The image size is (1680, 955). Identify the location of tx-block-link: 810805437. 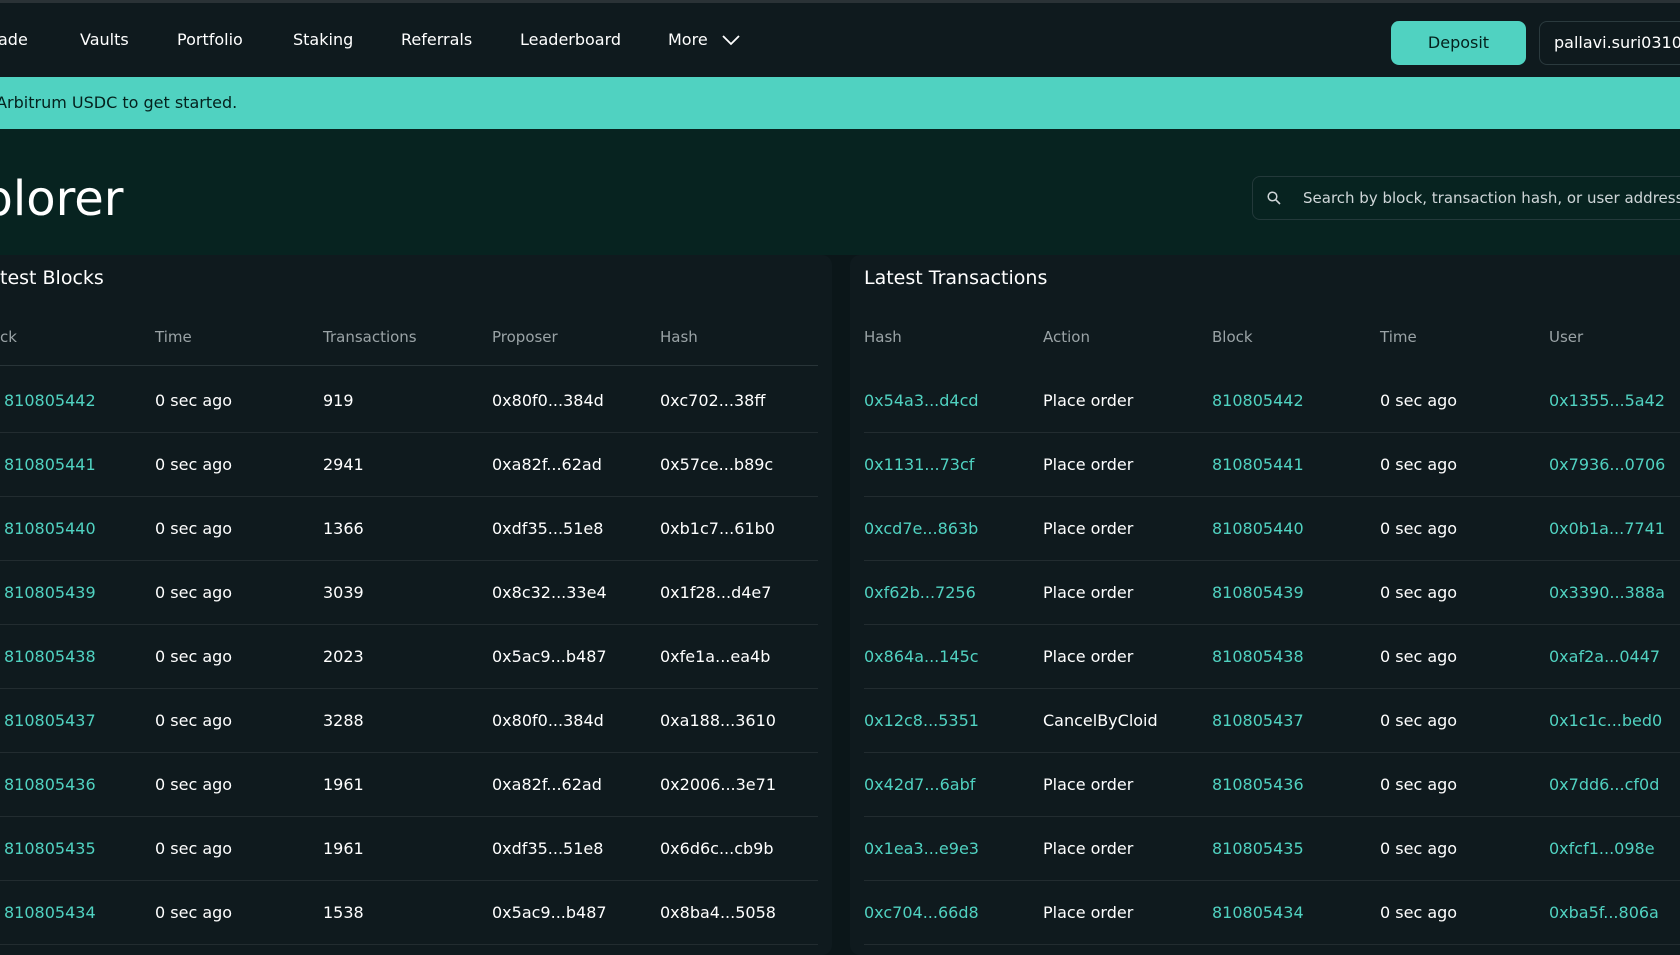
(1258, 721).